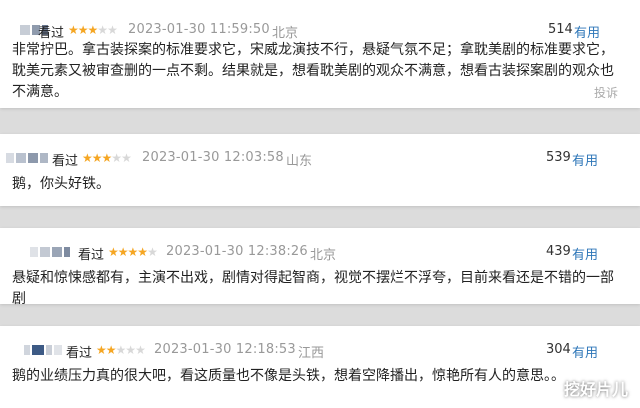  What do you see at coordinates (606, 92) in the screenshot?
I see `report-link: 投诉` at bounding box center [606, 92].